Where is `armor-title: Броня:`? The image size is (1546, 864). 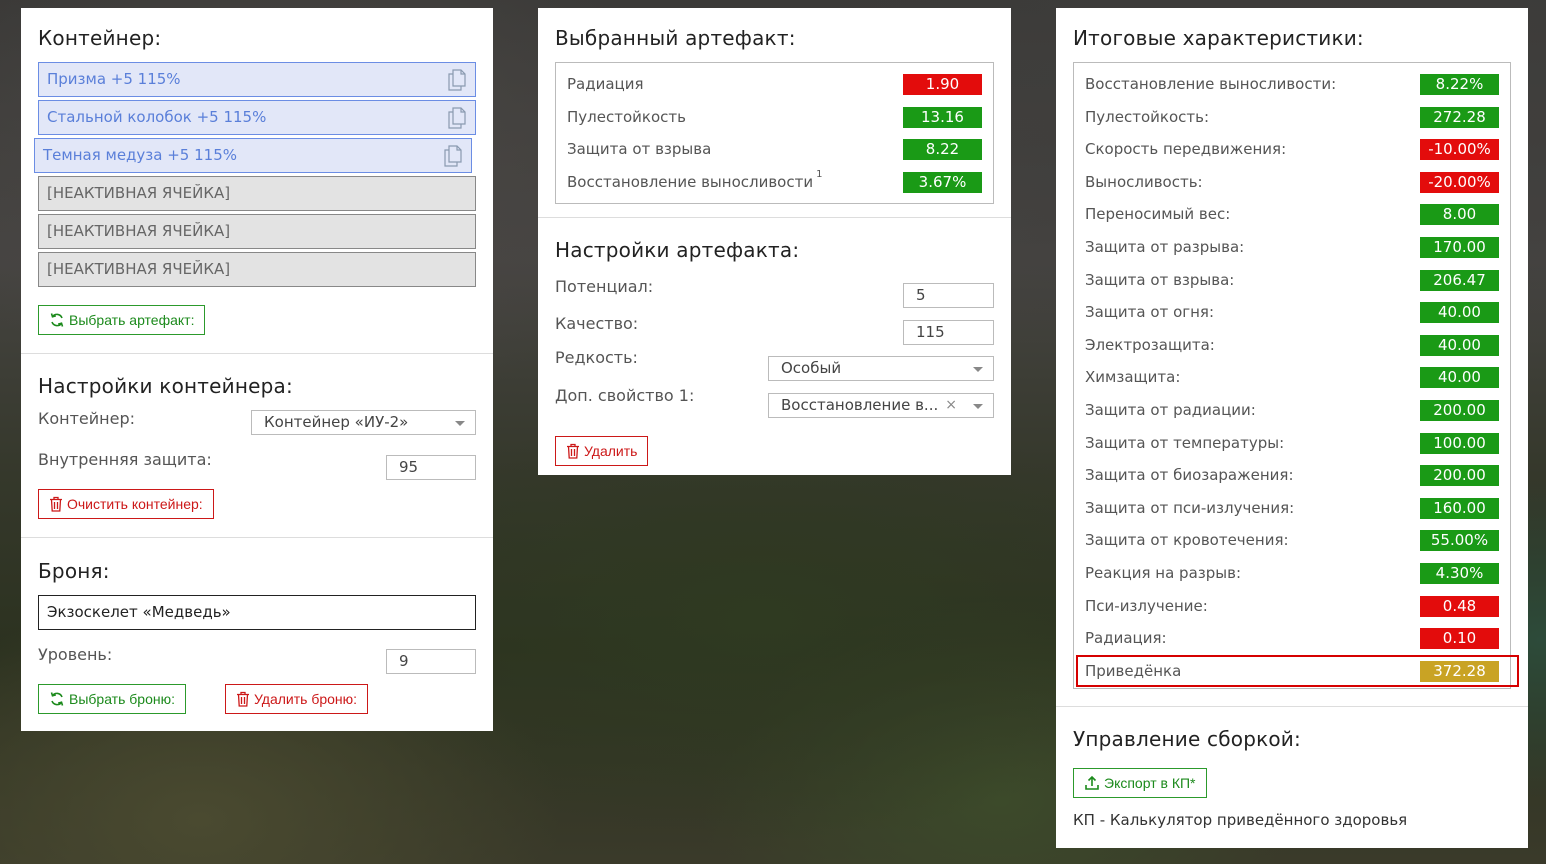
armor-title: Броня: is located at coordinates (74, 571).